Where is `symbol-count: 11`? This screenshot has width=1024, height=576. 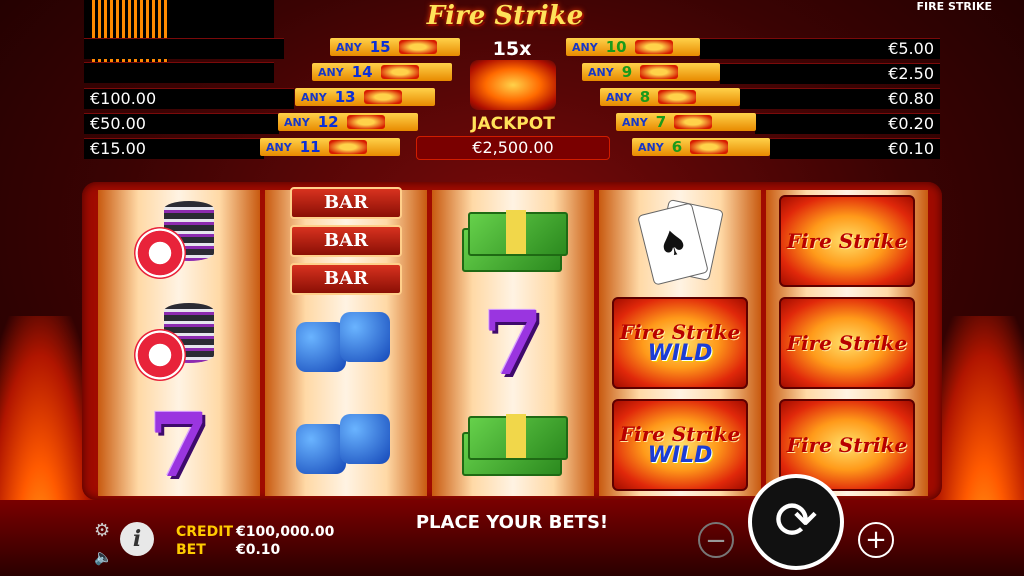
symbol-count: 11 is located at coordinates (310, 147).